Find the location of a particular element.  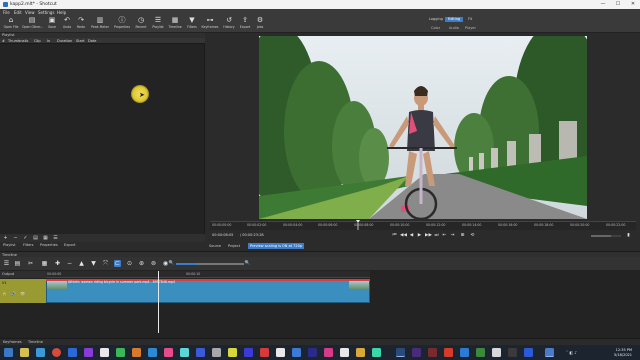

lock-icon: 🔒 is located at coordinates (4, 293).